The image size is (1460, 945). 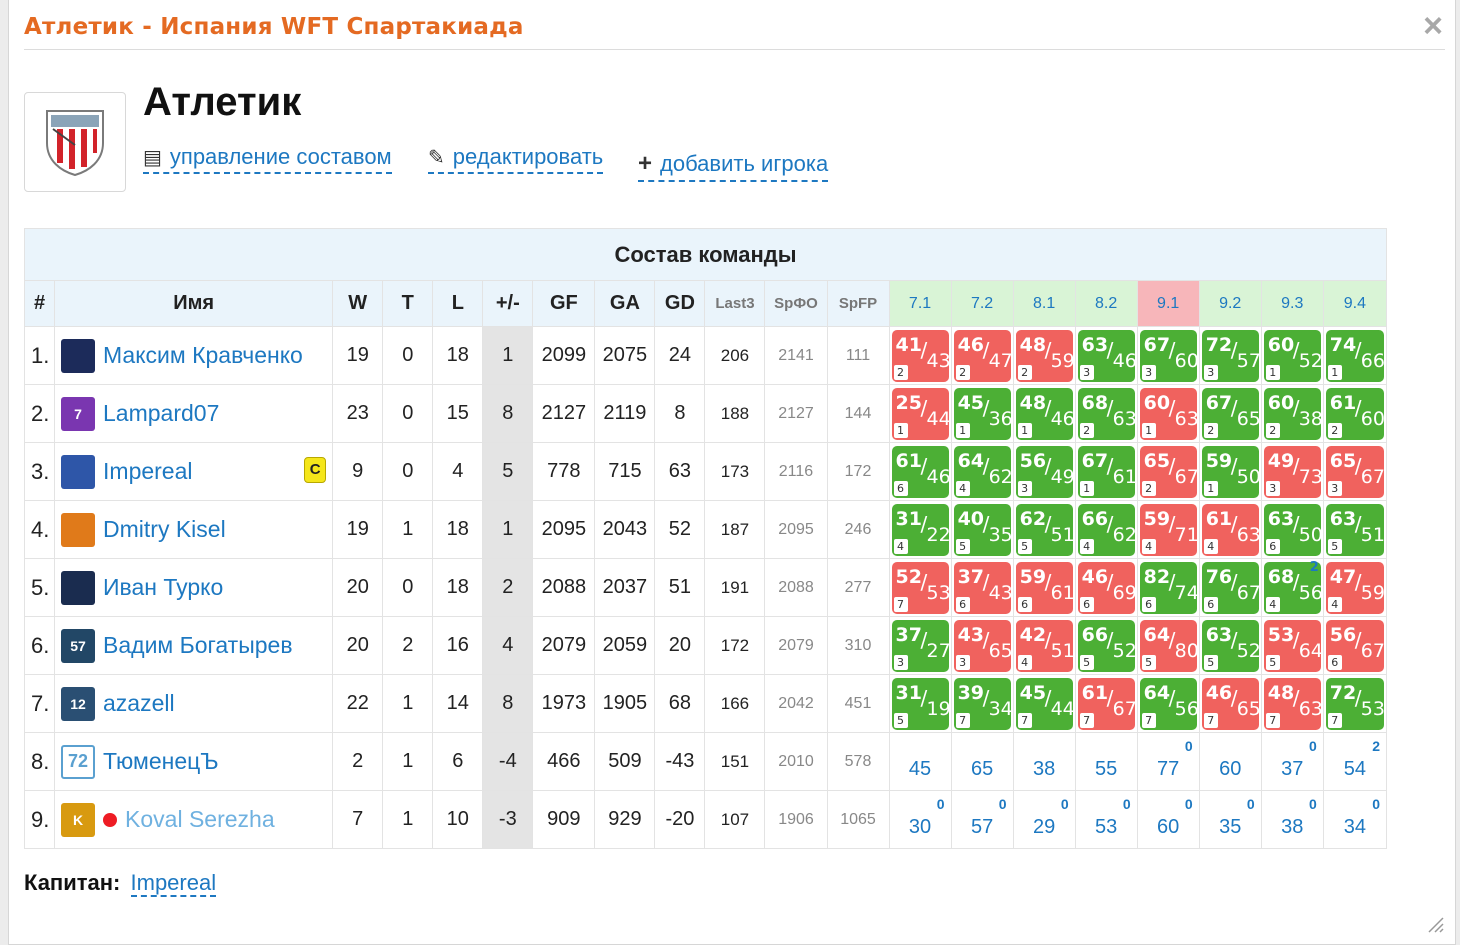 I want to click on game-cell: 46/65 7, so click(x=1230, y=703).